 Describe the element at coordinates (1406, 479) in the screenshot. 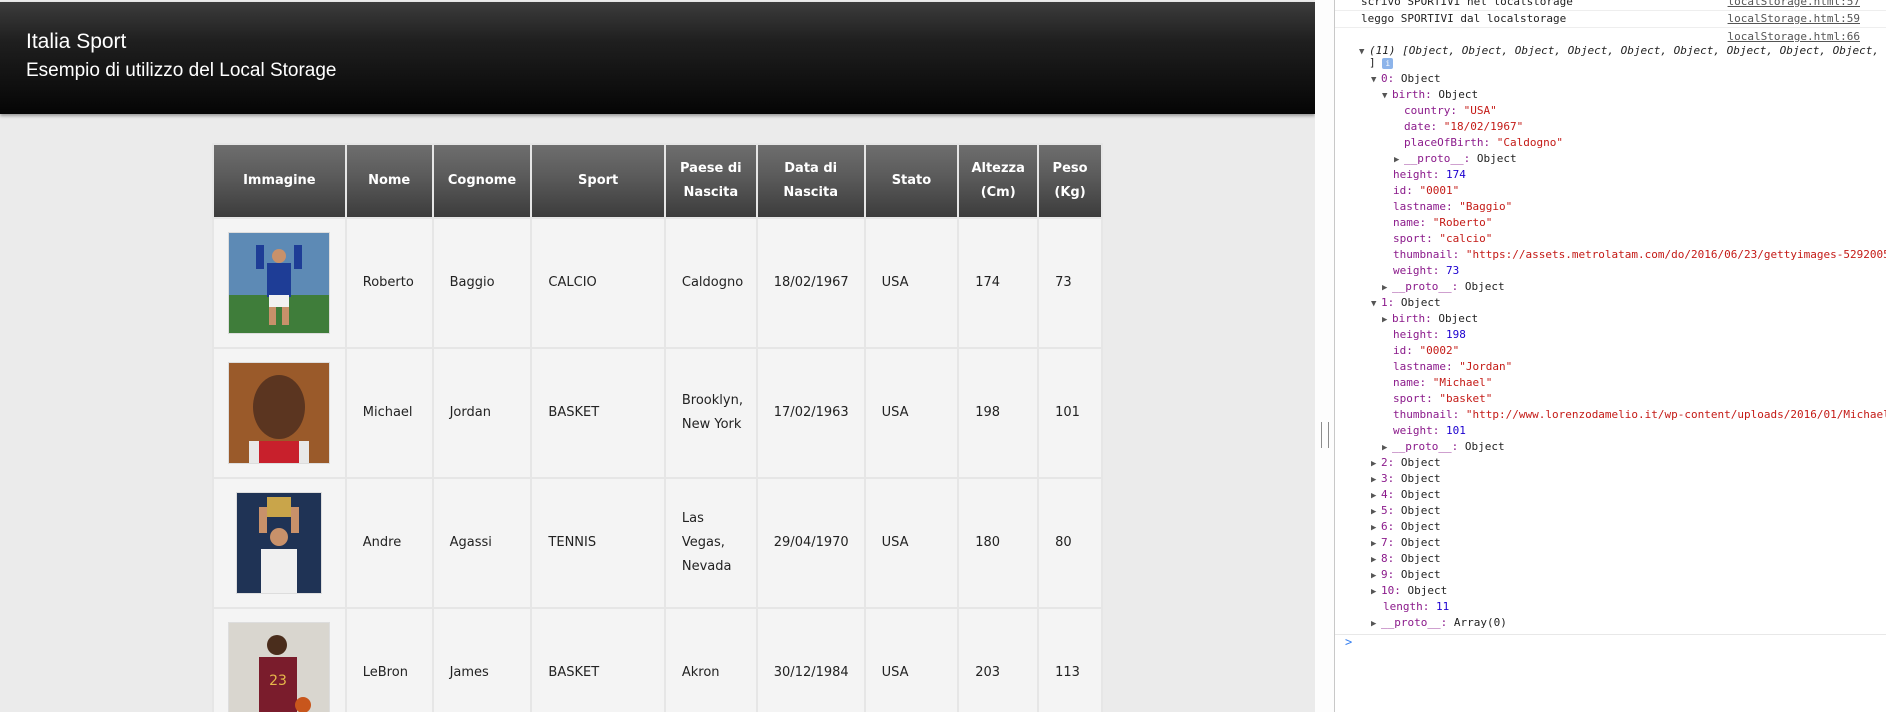

I see `tree-node-3: ▶ 3: Object` at that location.